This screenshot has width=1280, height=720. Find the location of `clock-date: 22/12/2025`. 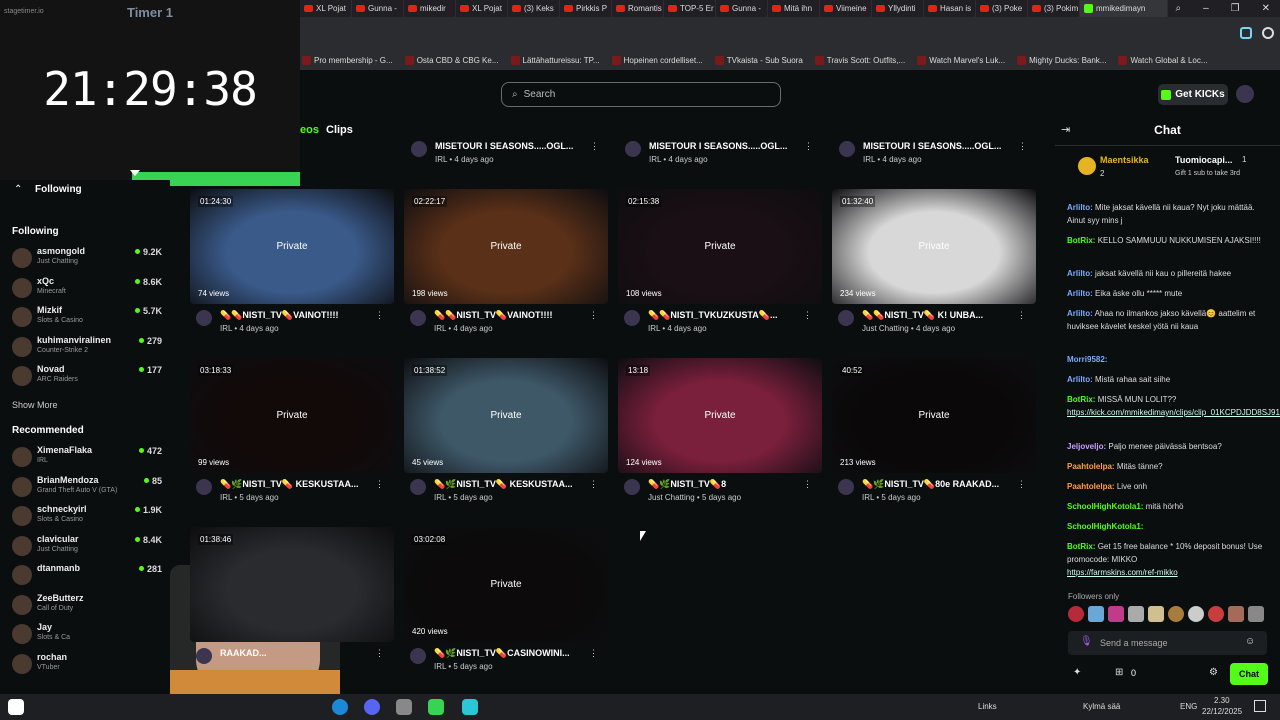

clock-date: 22/12/2025 is located at coordinates (1222, 711).